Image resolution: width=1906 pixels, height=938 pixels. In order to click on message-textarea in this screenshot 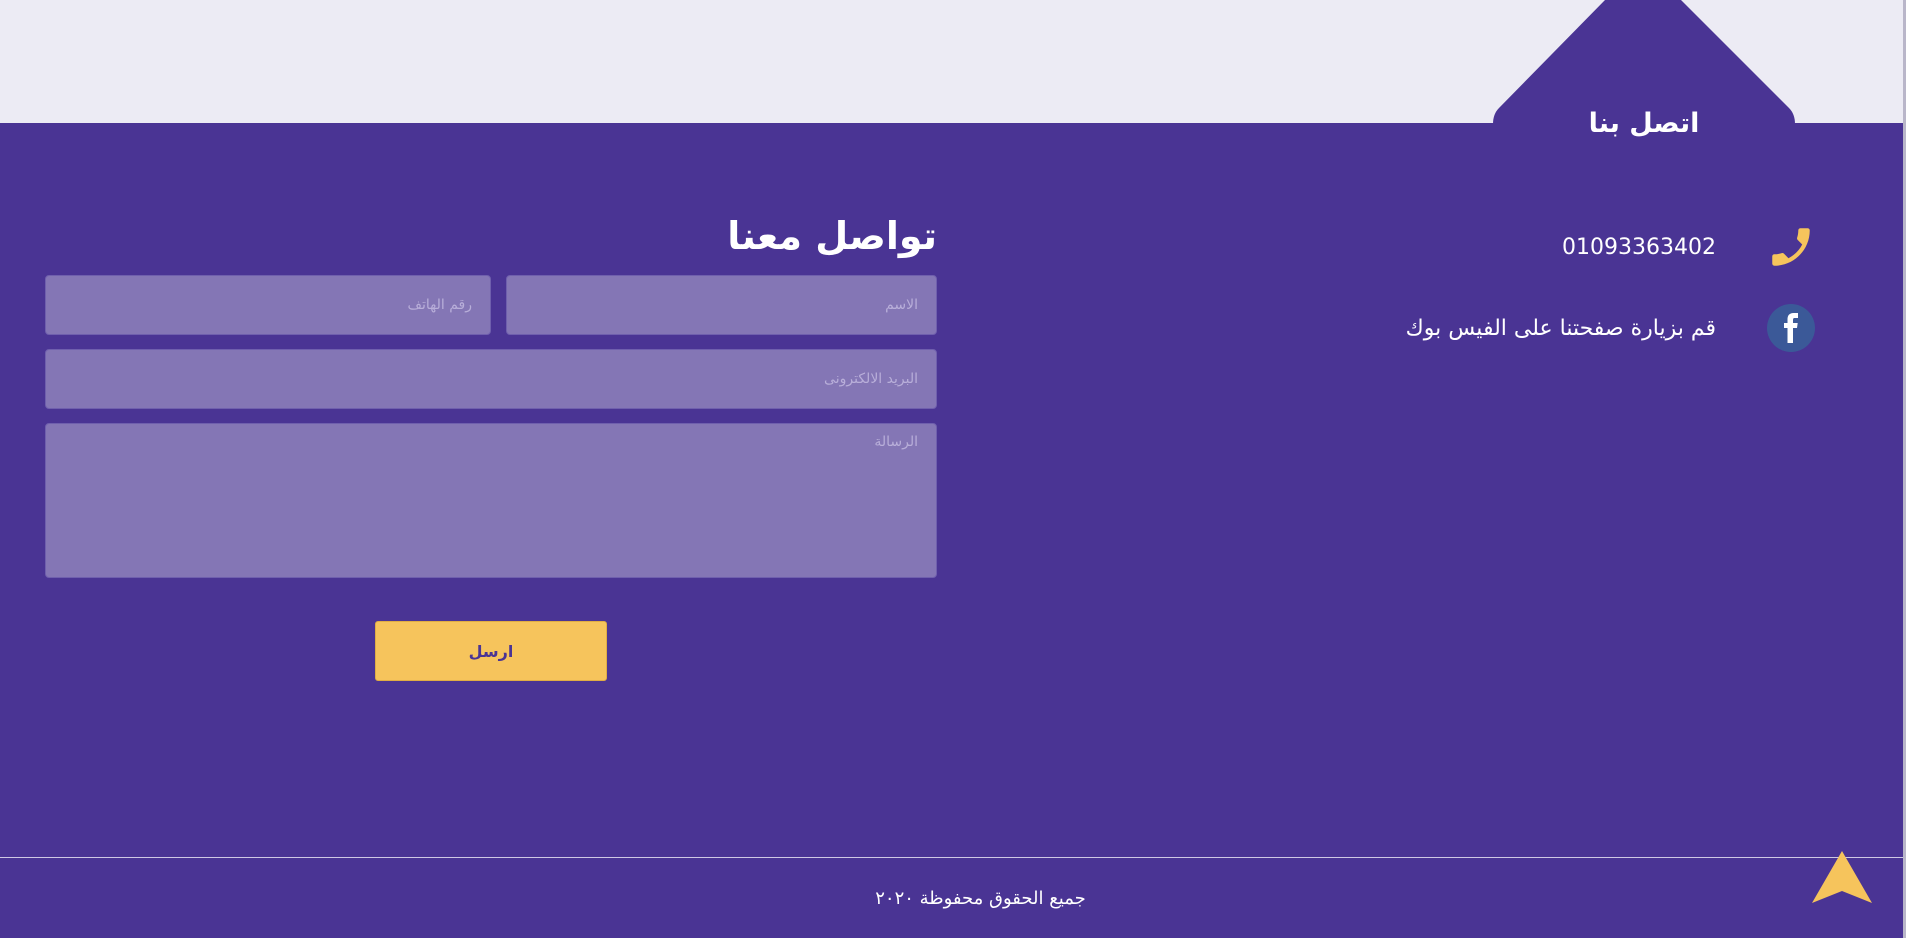, I will do `click(491, 500)`.